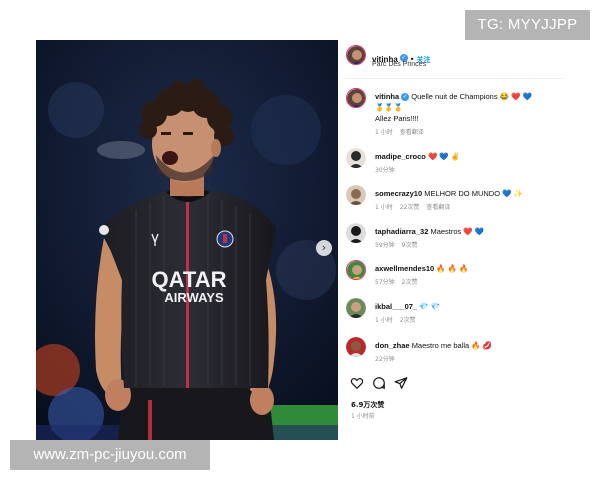 Image resolution: width=600 pixels, height=480 pixels. What do you see at coordinates (452, 345) in the screenshot?
I see `comment-text: Maestro me balla 🔥 💋` at bounding box center [452, 345].